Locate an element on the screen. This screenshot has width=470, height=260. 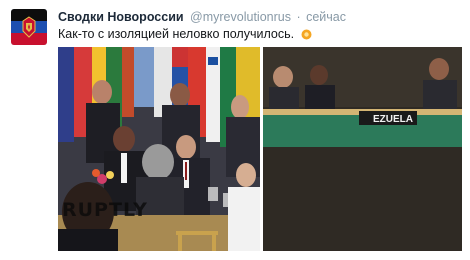
ruptly-watermark: RUPTLY is located at coordinates (105, 210).